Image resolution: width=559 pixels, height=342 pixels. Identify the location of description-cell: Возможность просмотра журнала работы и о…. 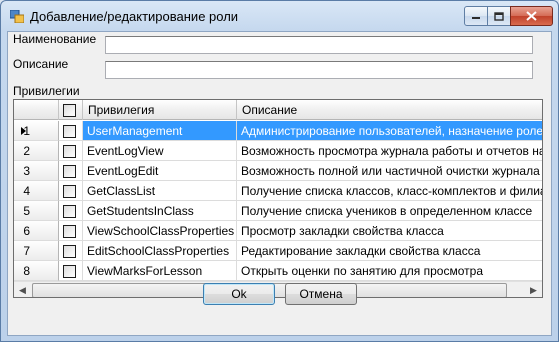
(389, 151).